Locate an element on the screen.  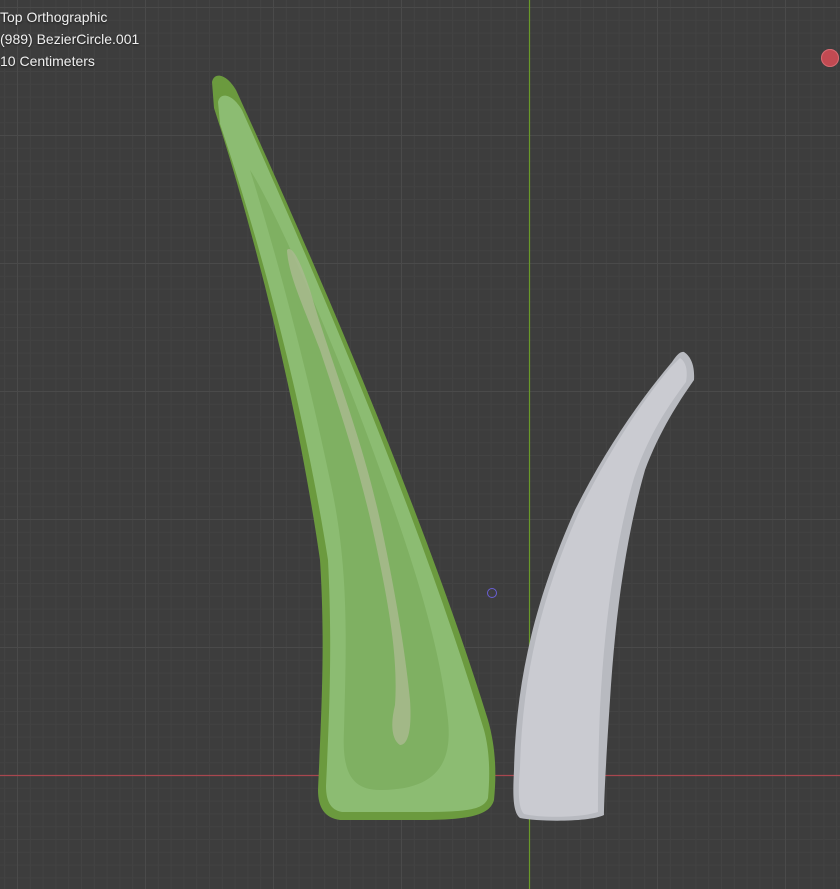
grid-scale-label: 10 Centimeters is located at coordinates (47, 61).